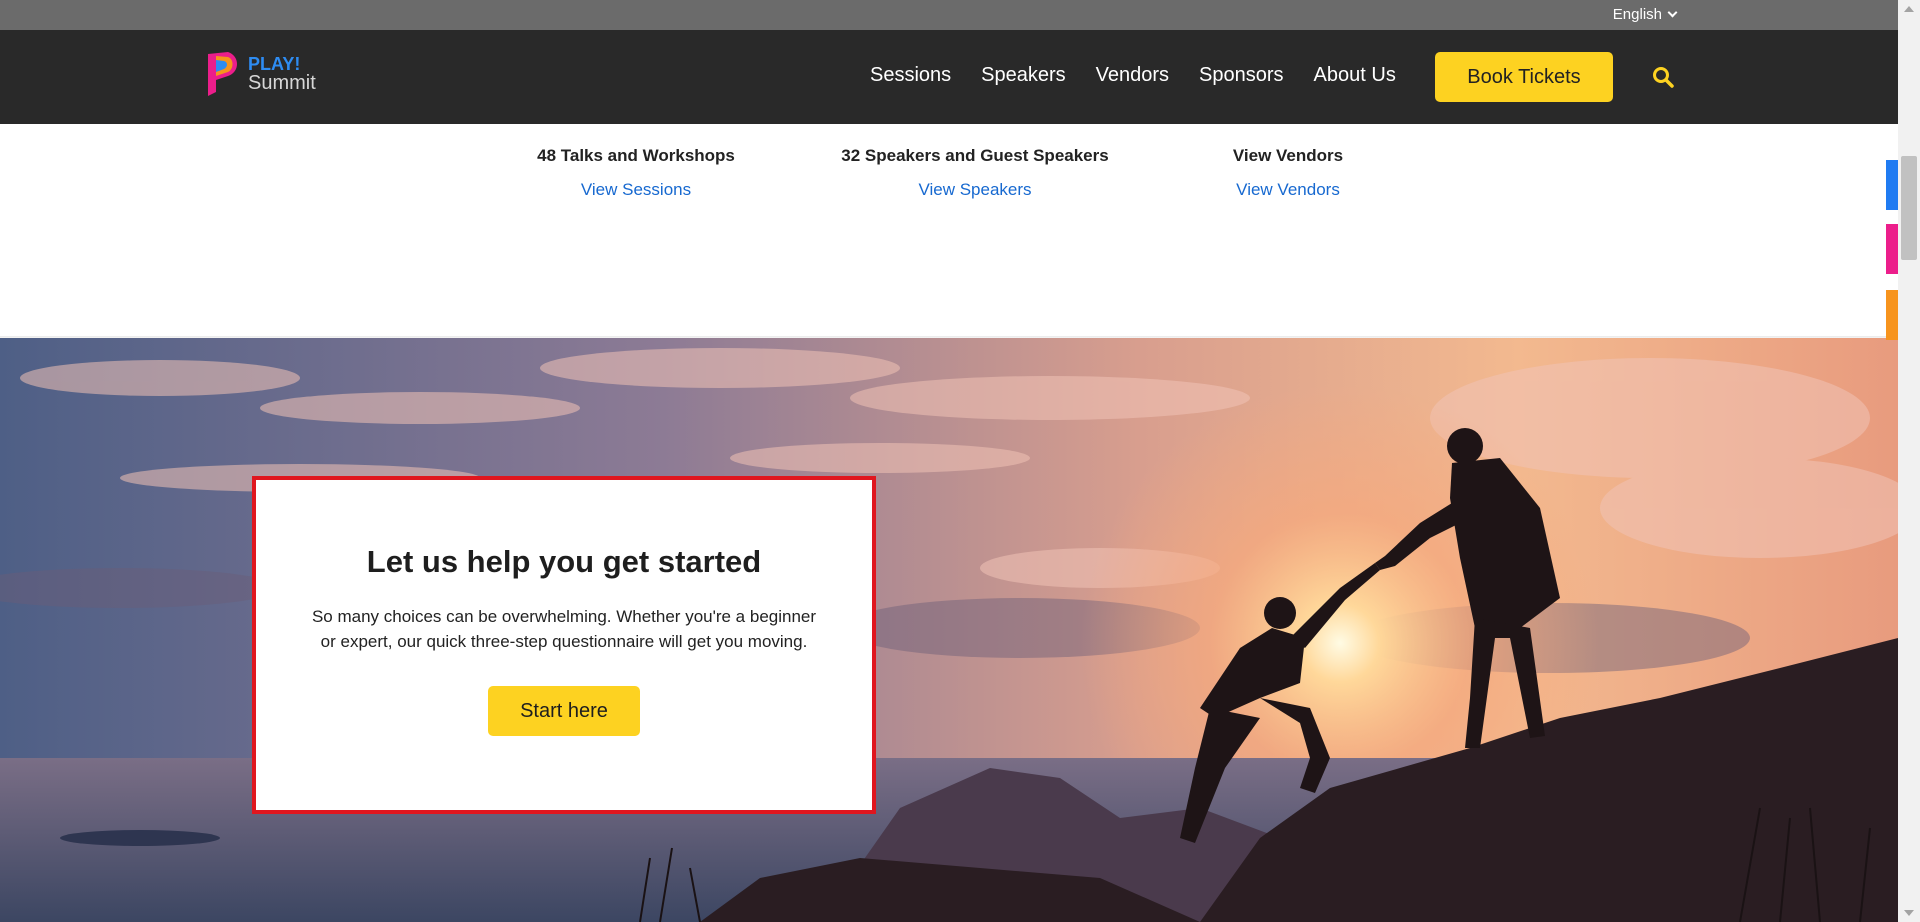  I want to click on scroll-up-arrow-icon, so click(1909, 9).